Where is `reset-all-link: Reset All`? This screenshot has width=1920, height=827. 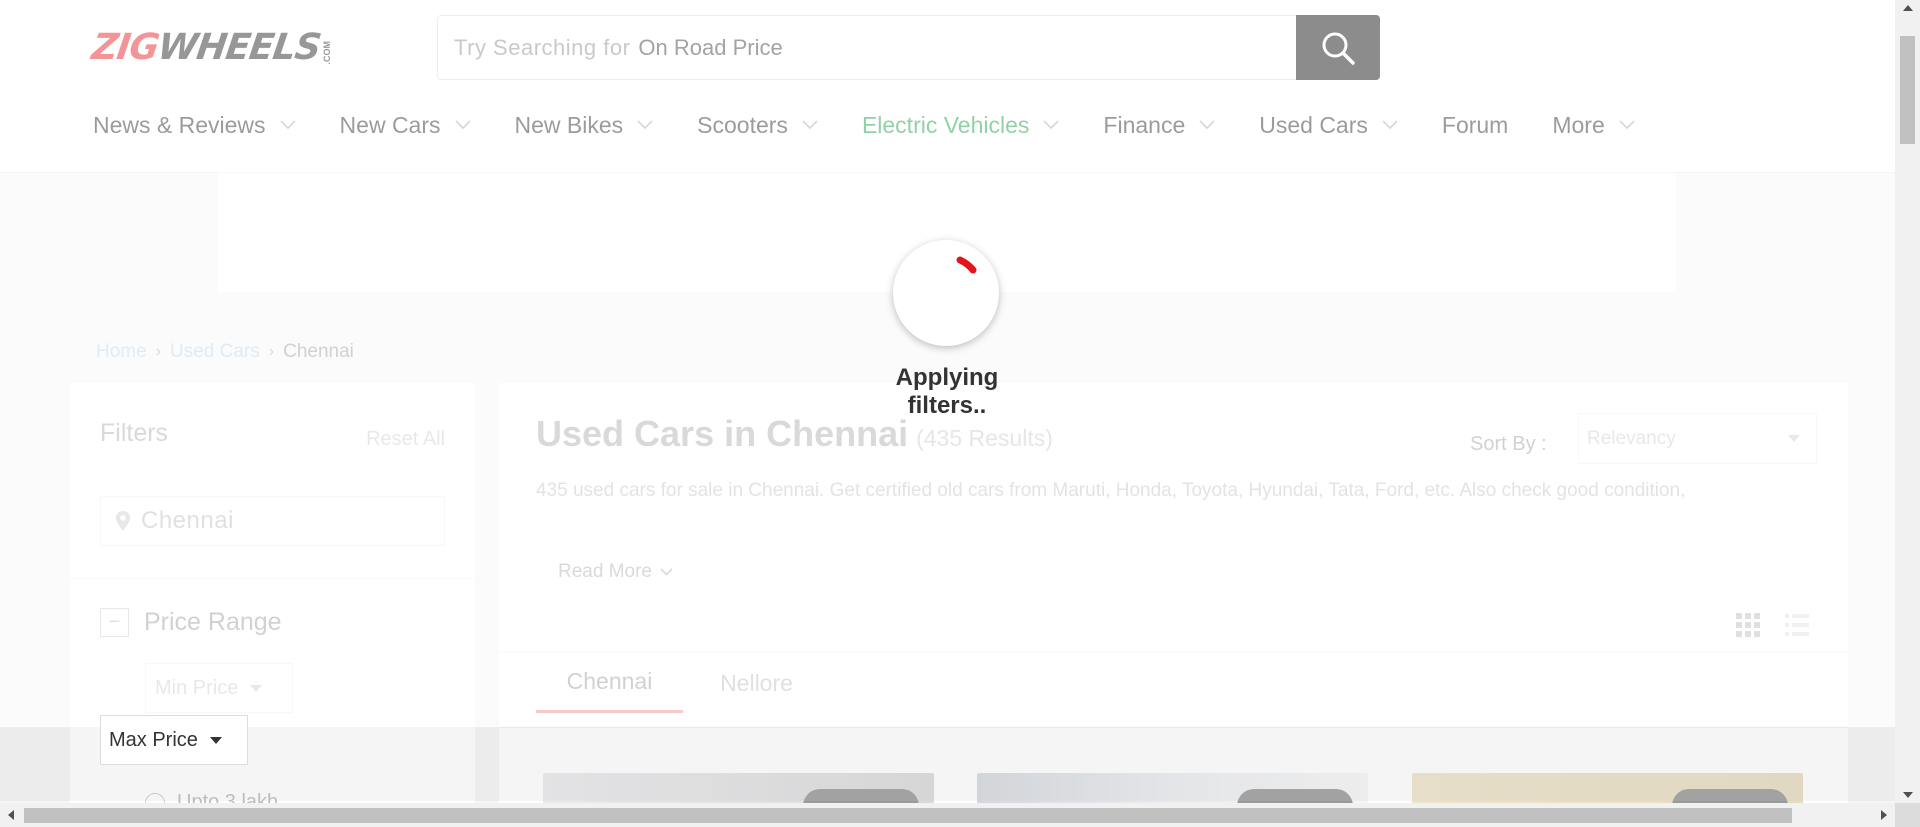
reset-all-link: Reset All is located at coordinates (405, 439).